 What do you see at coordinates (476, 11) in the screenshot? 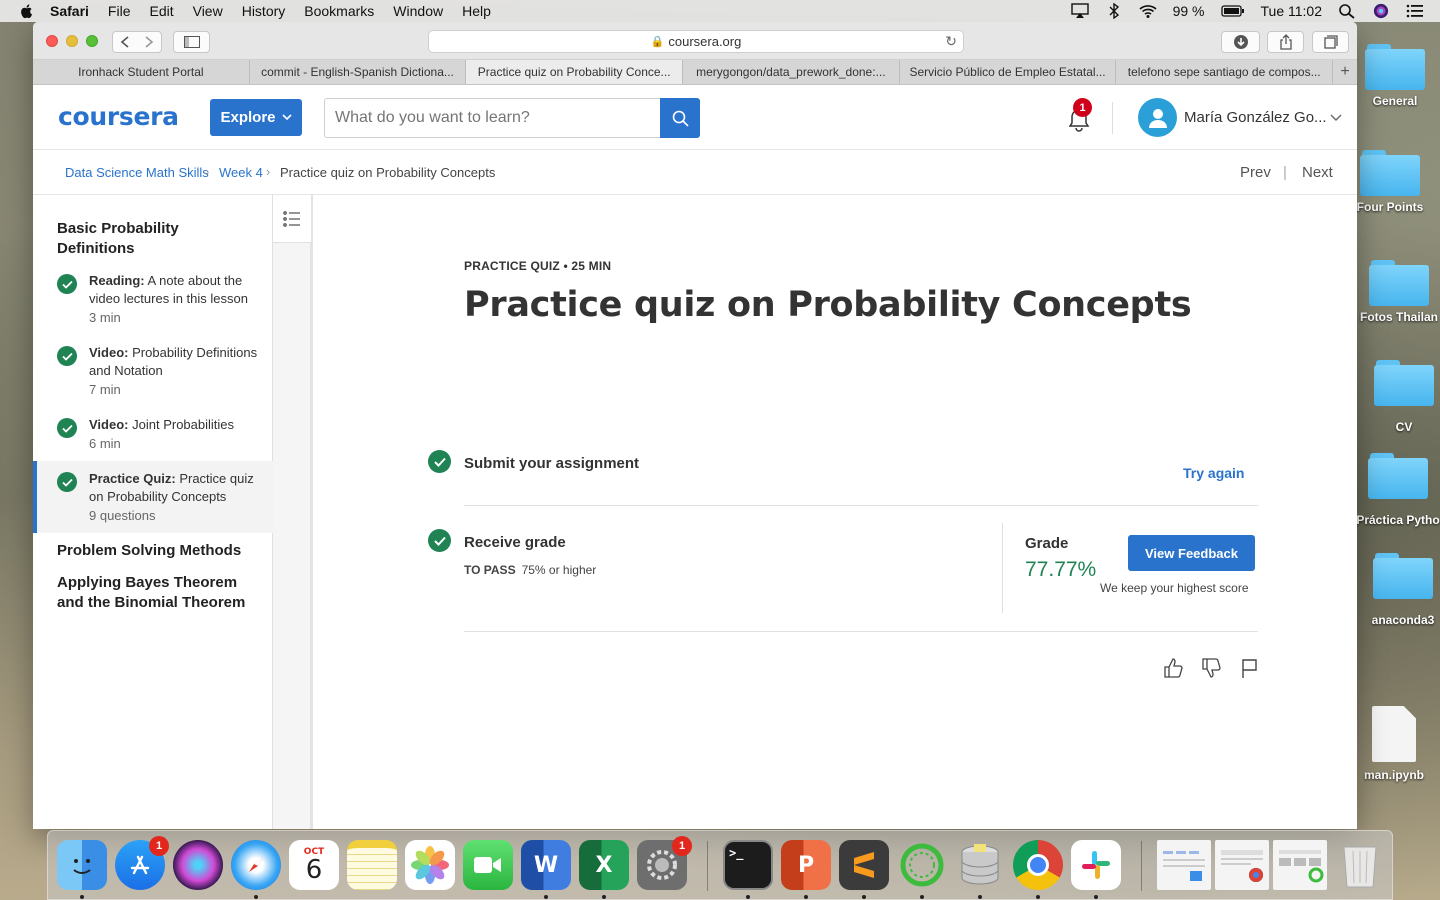
I see `menu-help: Help` at bounding box center [476, 11].